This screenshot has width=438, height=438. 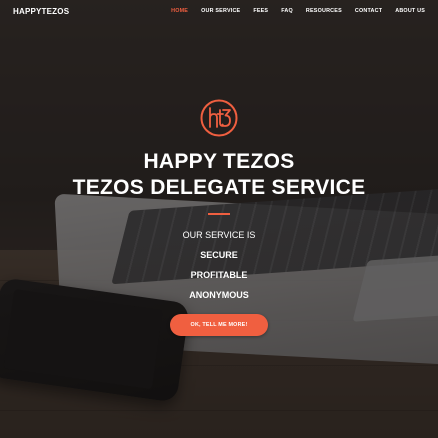 I want to click on feature-anonymous: ANONYMOUS, so click(x=219, y=295).